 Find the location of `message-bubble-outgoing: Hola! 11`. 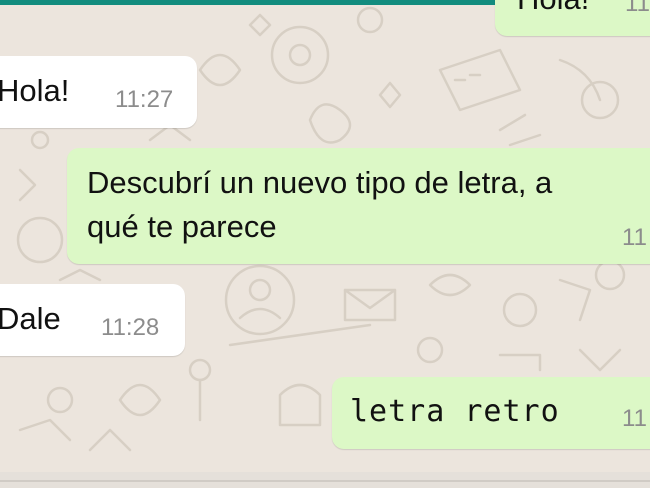

message-bubble-outgoing: Hola! 11 is located at coordinates (572, 18).